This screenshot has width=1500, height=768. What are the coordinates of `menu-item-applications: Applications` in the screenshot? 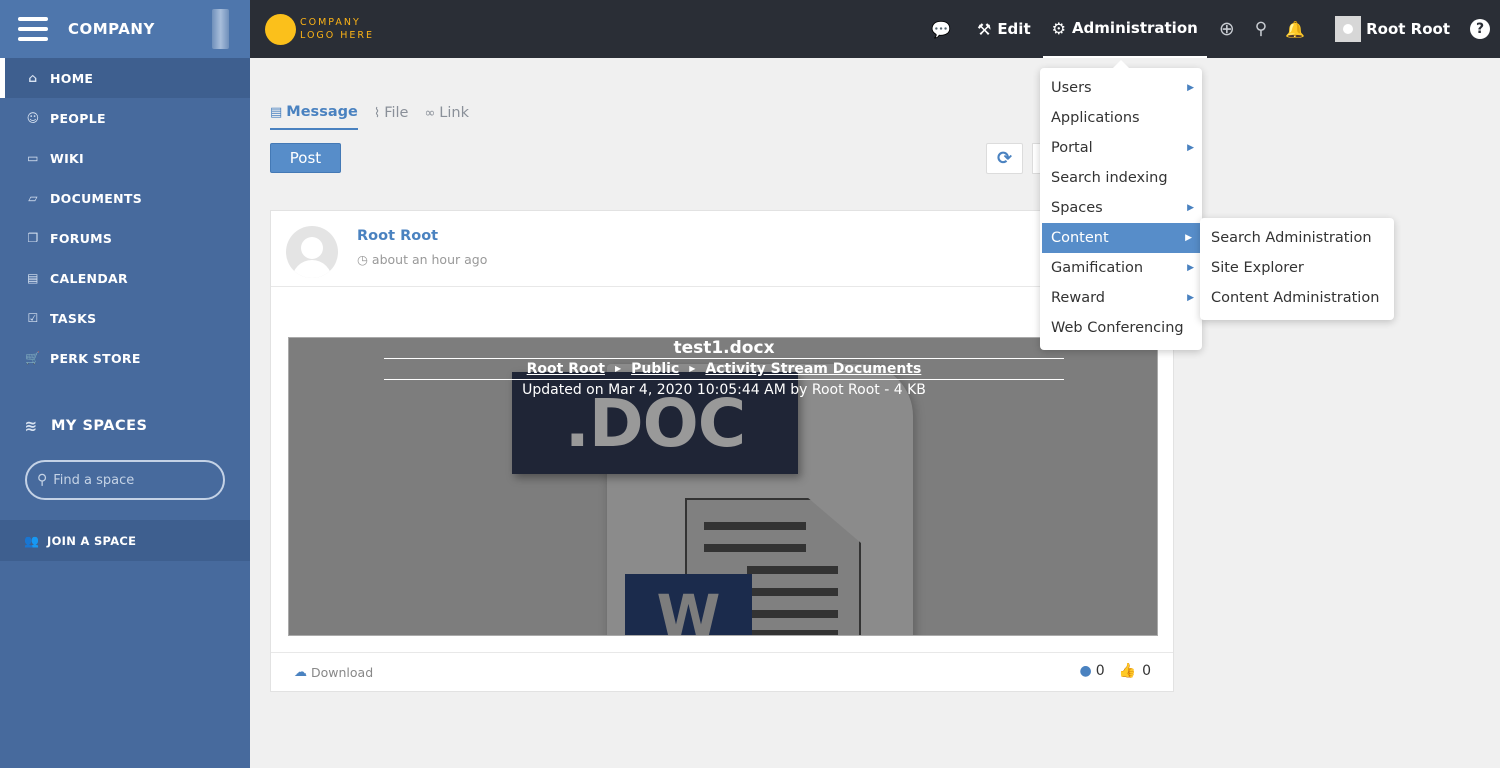 It's located at (1121, 118).